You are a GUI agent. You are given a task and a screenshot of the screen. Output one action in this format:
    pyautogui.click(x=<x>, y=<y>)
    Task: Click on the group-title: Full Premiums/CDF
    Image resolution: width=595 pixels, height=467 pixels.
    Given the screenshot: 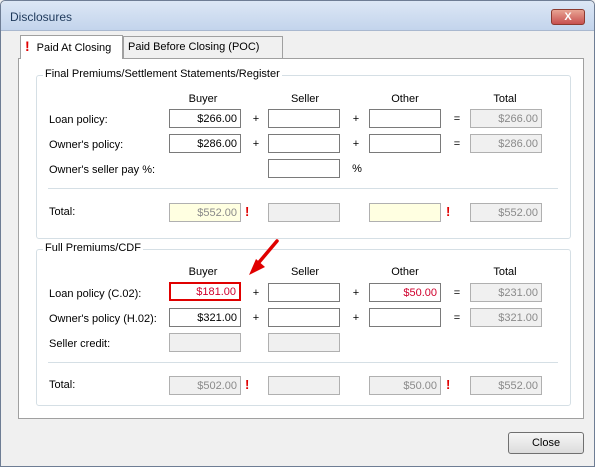 What is the action you would take?
    pyautogui.click(x=93, y=248)
    